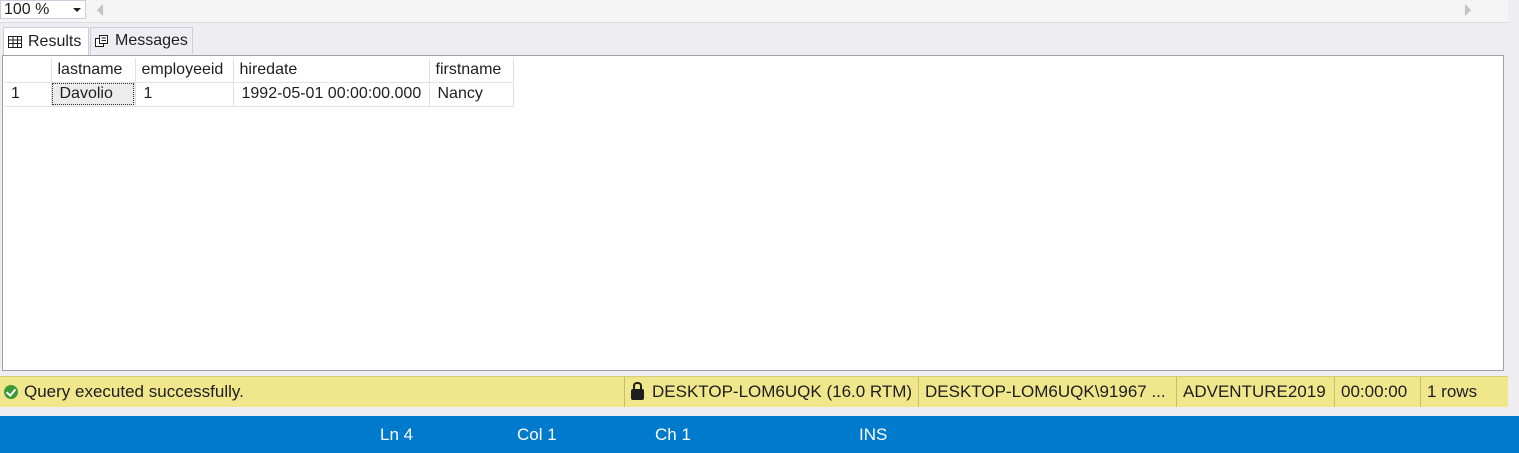 This screenshot has height=453, width=1519. What do you see at coordinates (1374, 391) in the screenshot?
I see `elapsed-time: 00:00:00` at bounding box center [1374, 391].